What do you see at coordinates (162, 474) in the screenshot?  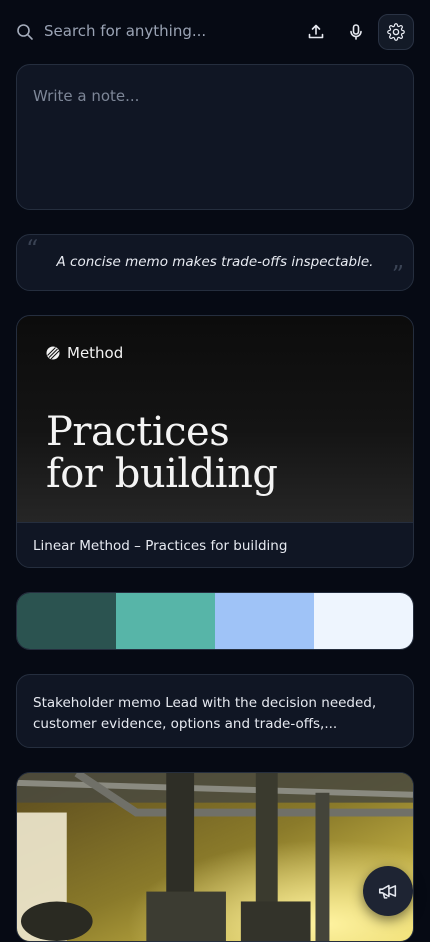 I see `hero-title-line2: for building` at bounding box center [162, 474].